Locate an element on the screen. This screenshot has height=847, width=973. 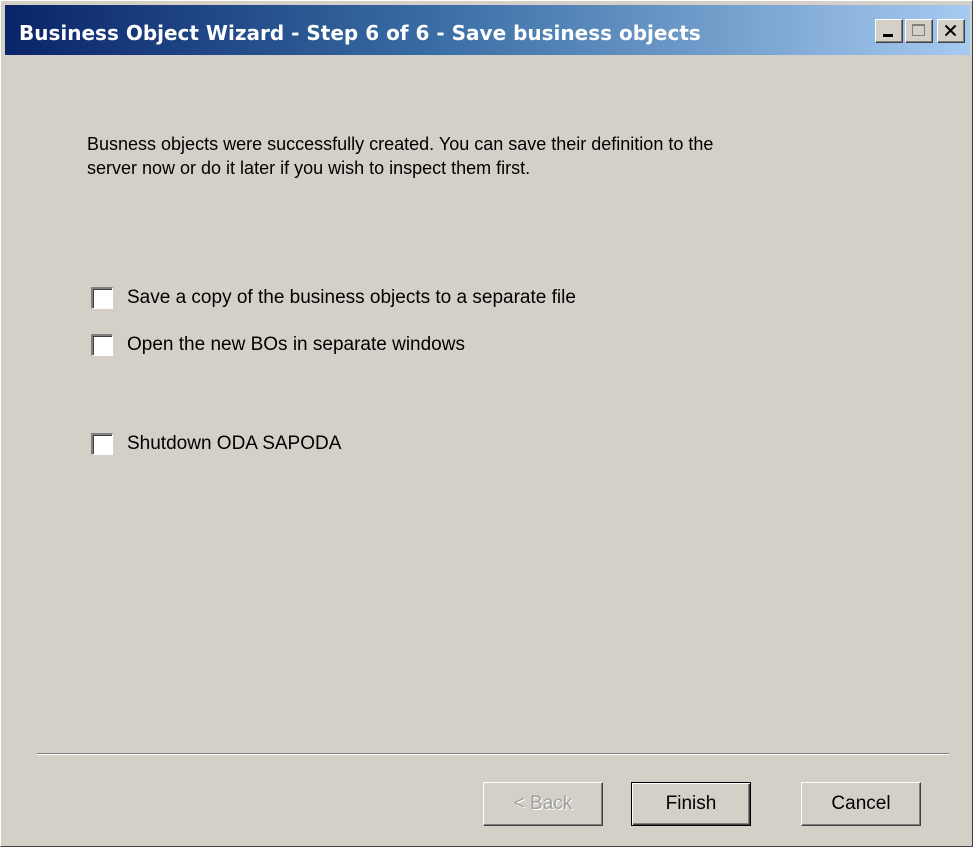
shutdown-oda-label: Shutdown ODA SAPODA is located at coordinates (234, 444).